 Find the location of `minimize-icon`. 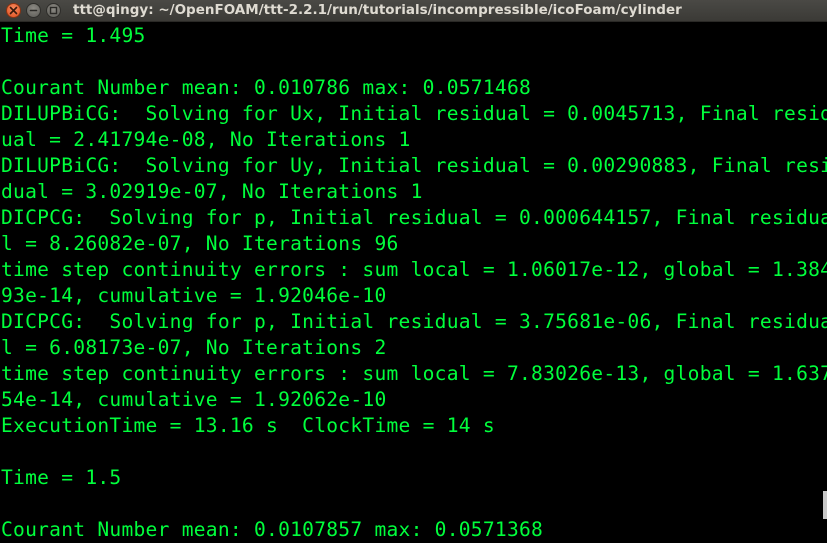

minimize-icon is located at coordinates (33, 10).